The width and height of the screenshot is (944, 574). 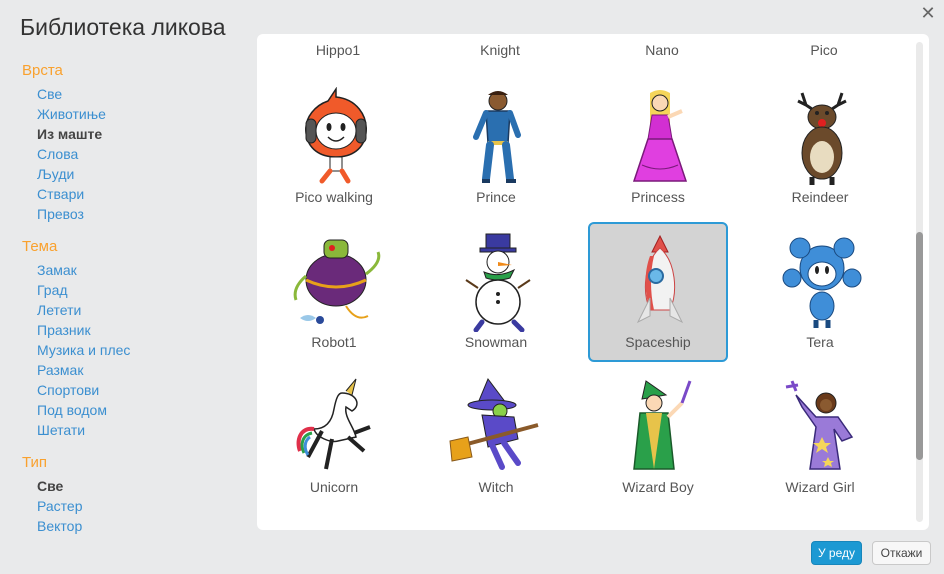 I want to click on sprite-label: Unicorn, so click(x=334, y=487).